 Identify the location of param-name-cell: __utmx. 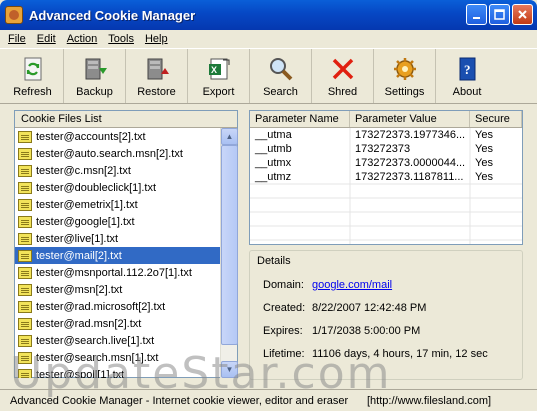
(273, 163).